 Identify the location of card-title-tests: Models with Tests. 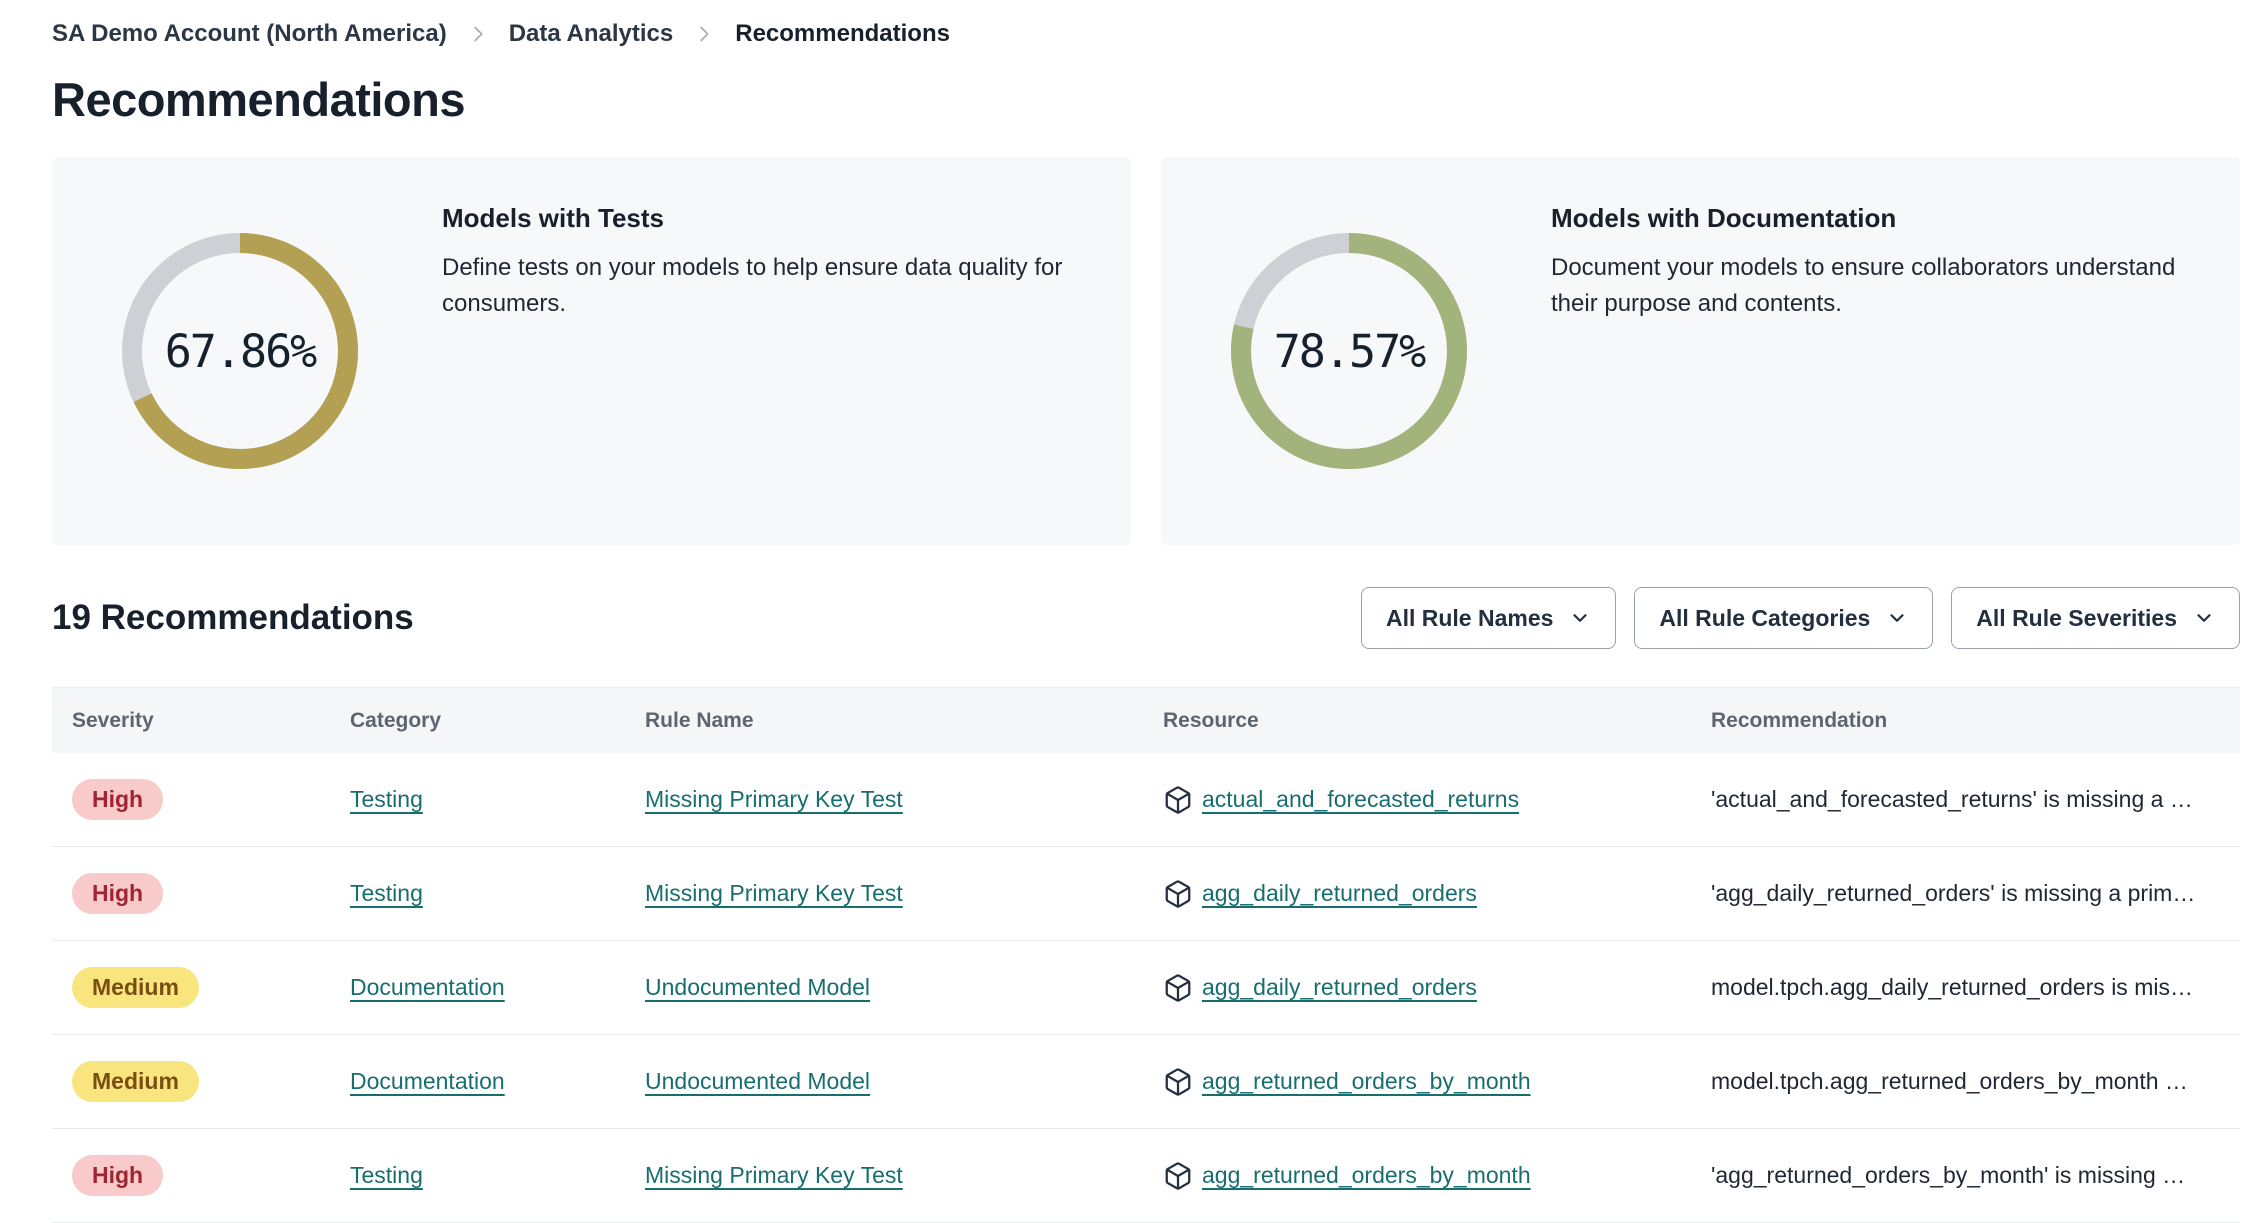
(553, 218).